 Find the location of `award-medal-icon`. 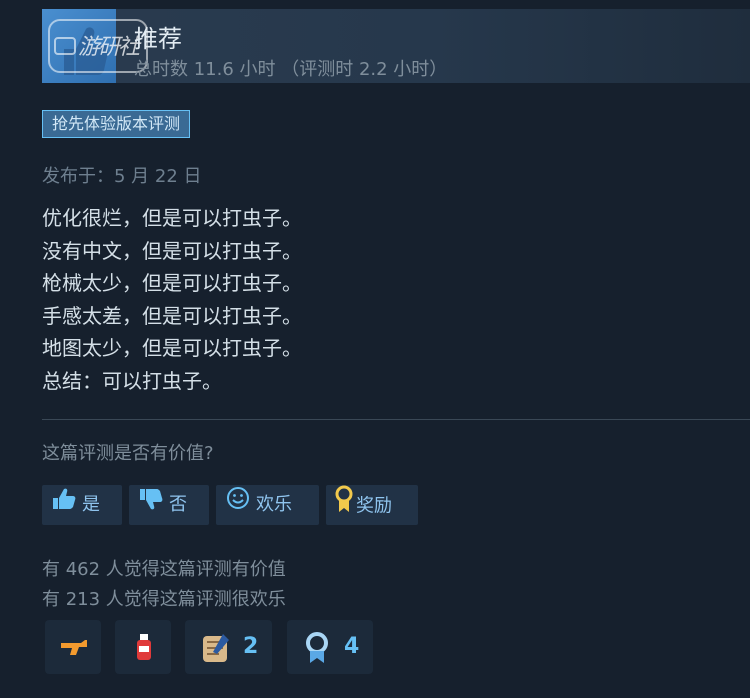

award-medal-icon is located at coordinates (344, 506).